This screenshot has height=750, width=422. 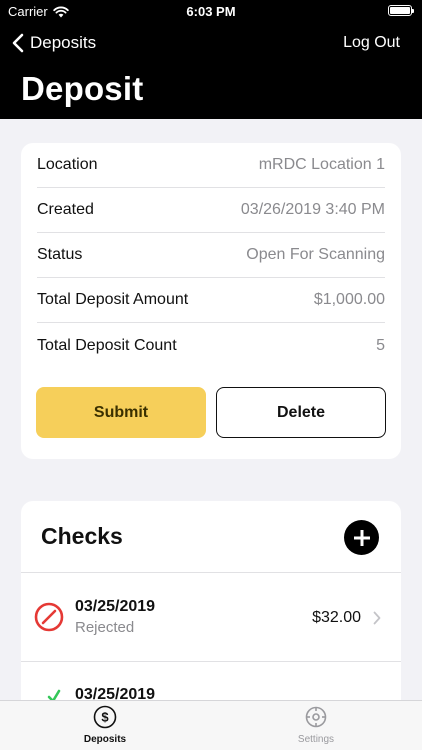 I want to click on detail-value: 5, so click(x=380, y=345).